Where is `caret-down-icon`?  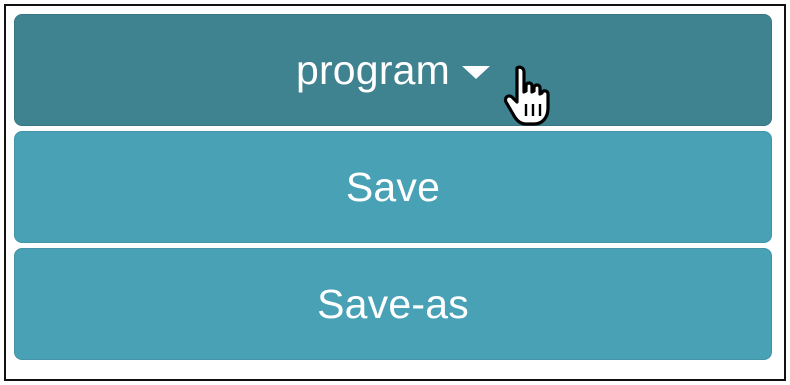
caret-down-icon is located at coordinates (476, 72).